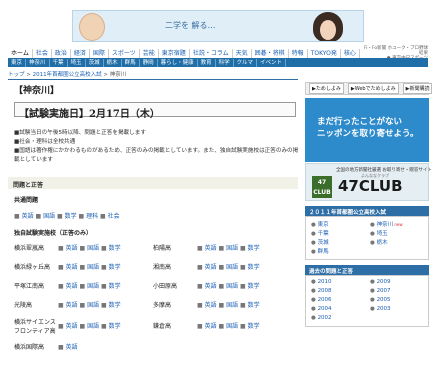 The image size is (435, 375). I want to click on nav-item: 芸能, so click(149, 53).